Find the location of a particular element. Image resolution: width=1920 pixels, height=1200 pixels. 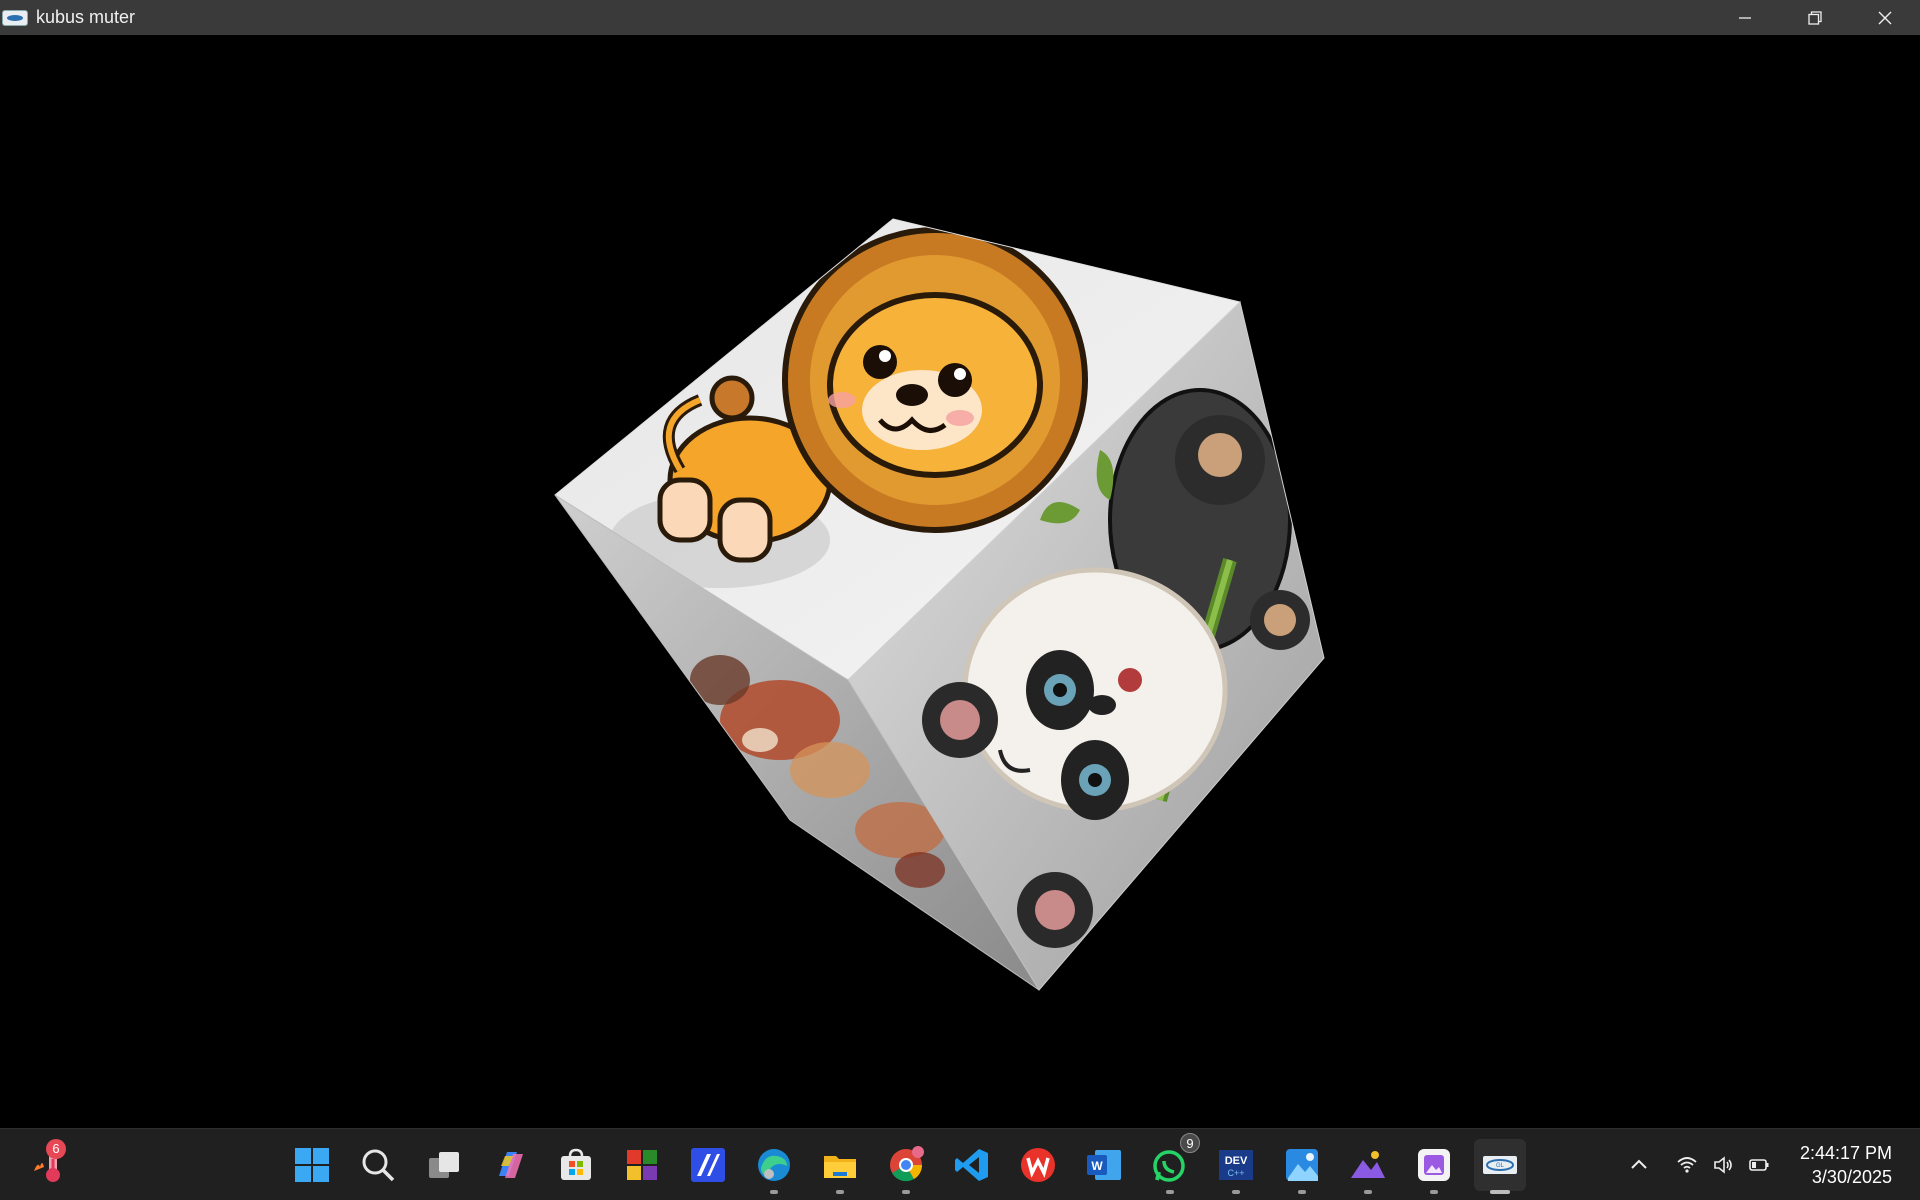

folder-icon is located at coordinates (840, 1167).